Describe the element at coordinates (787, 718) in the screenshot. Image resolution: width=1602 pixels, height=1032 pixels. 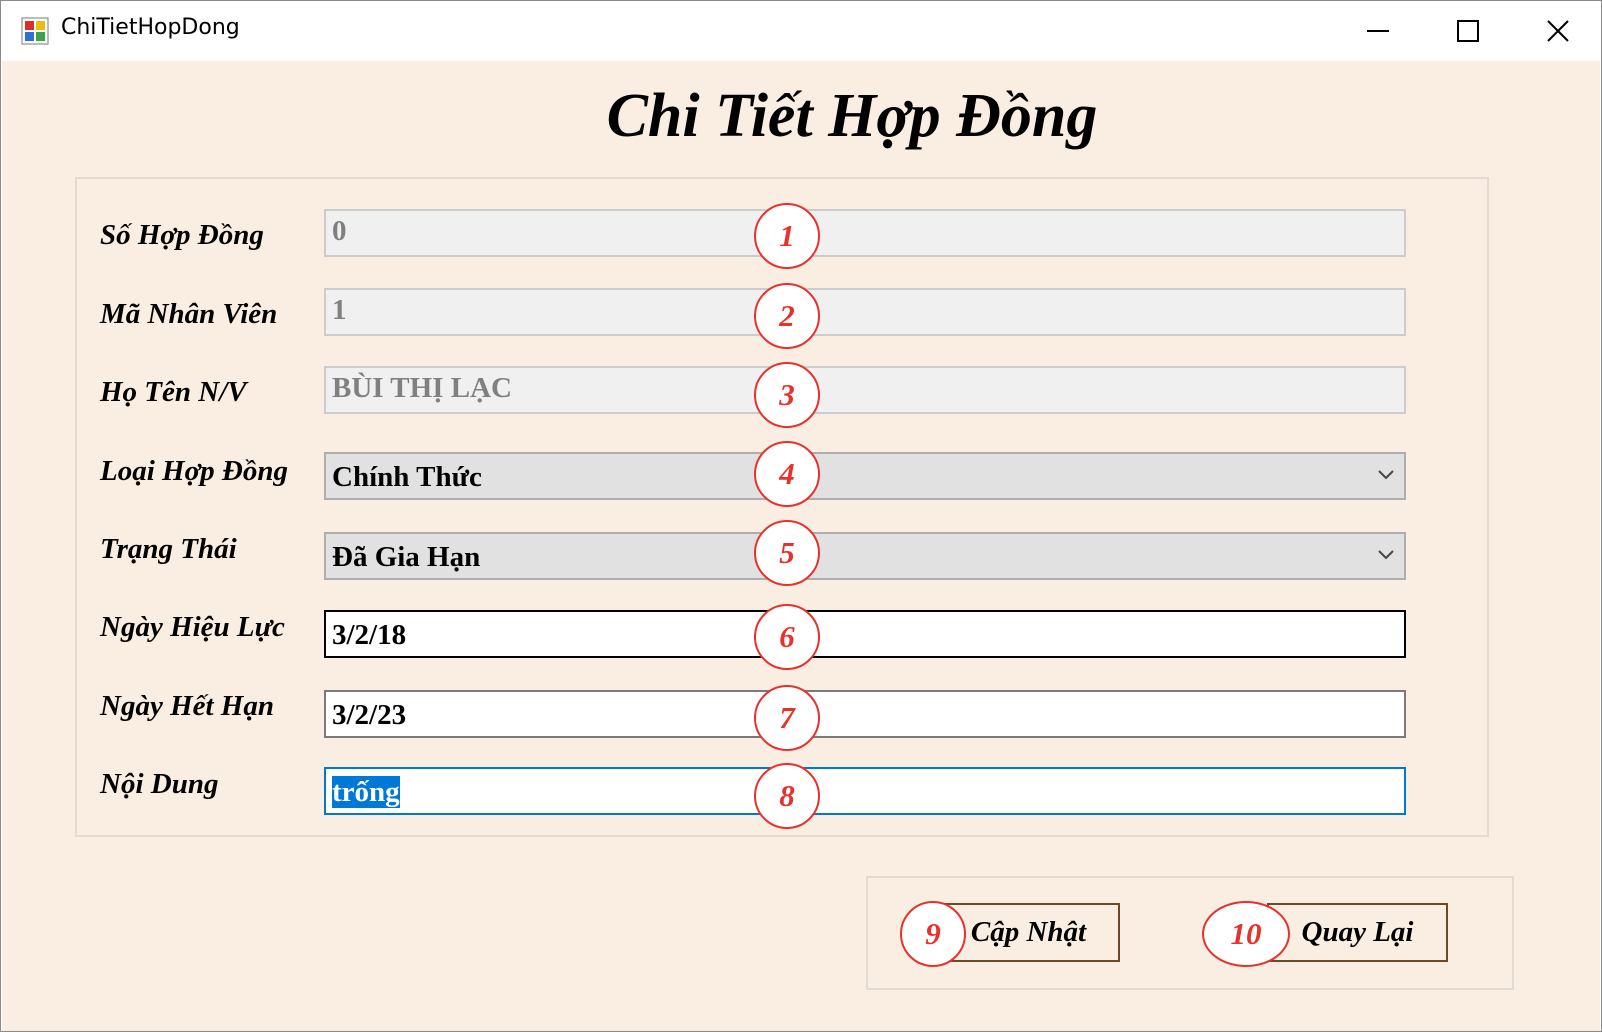
I see `annotation-marker-7: 7` at that location.